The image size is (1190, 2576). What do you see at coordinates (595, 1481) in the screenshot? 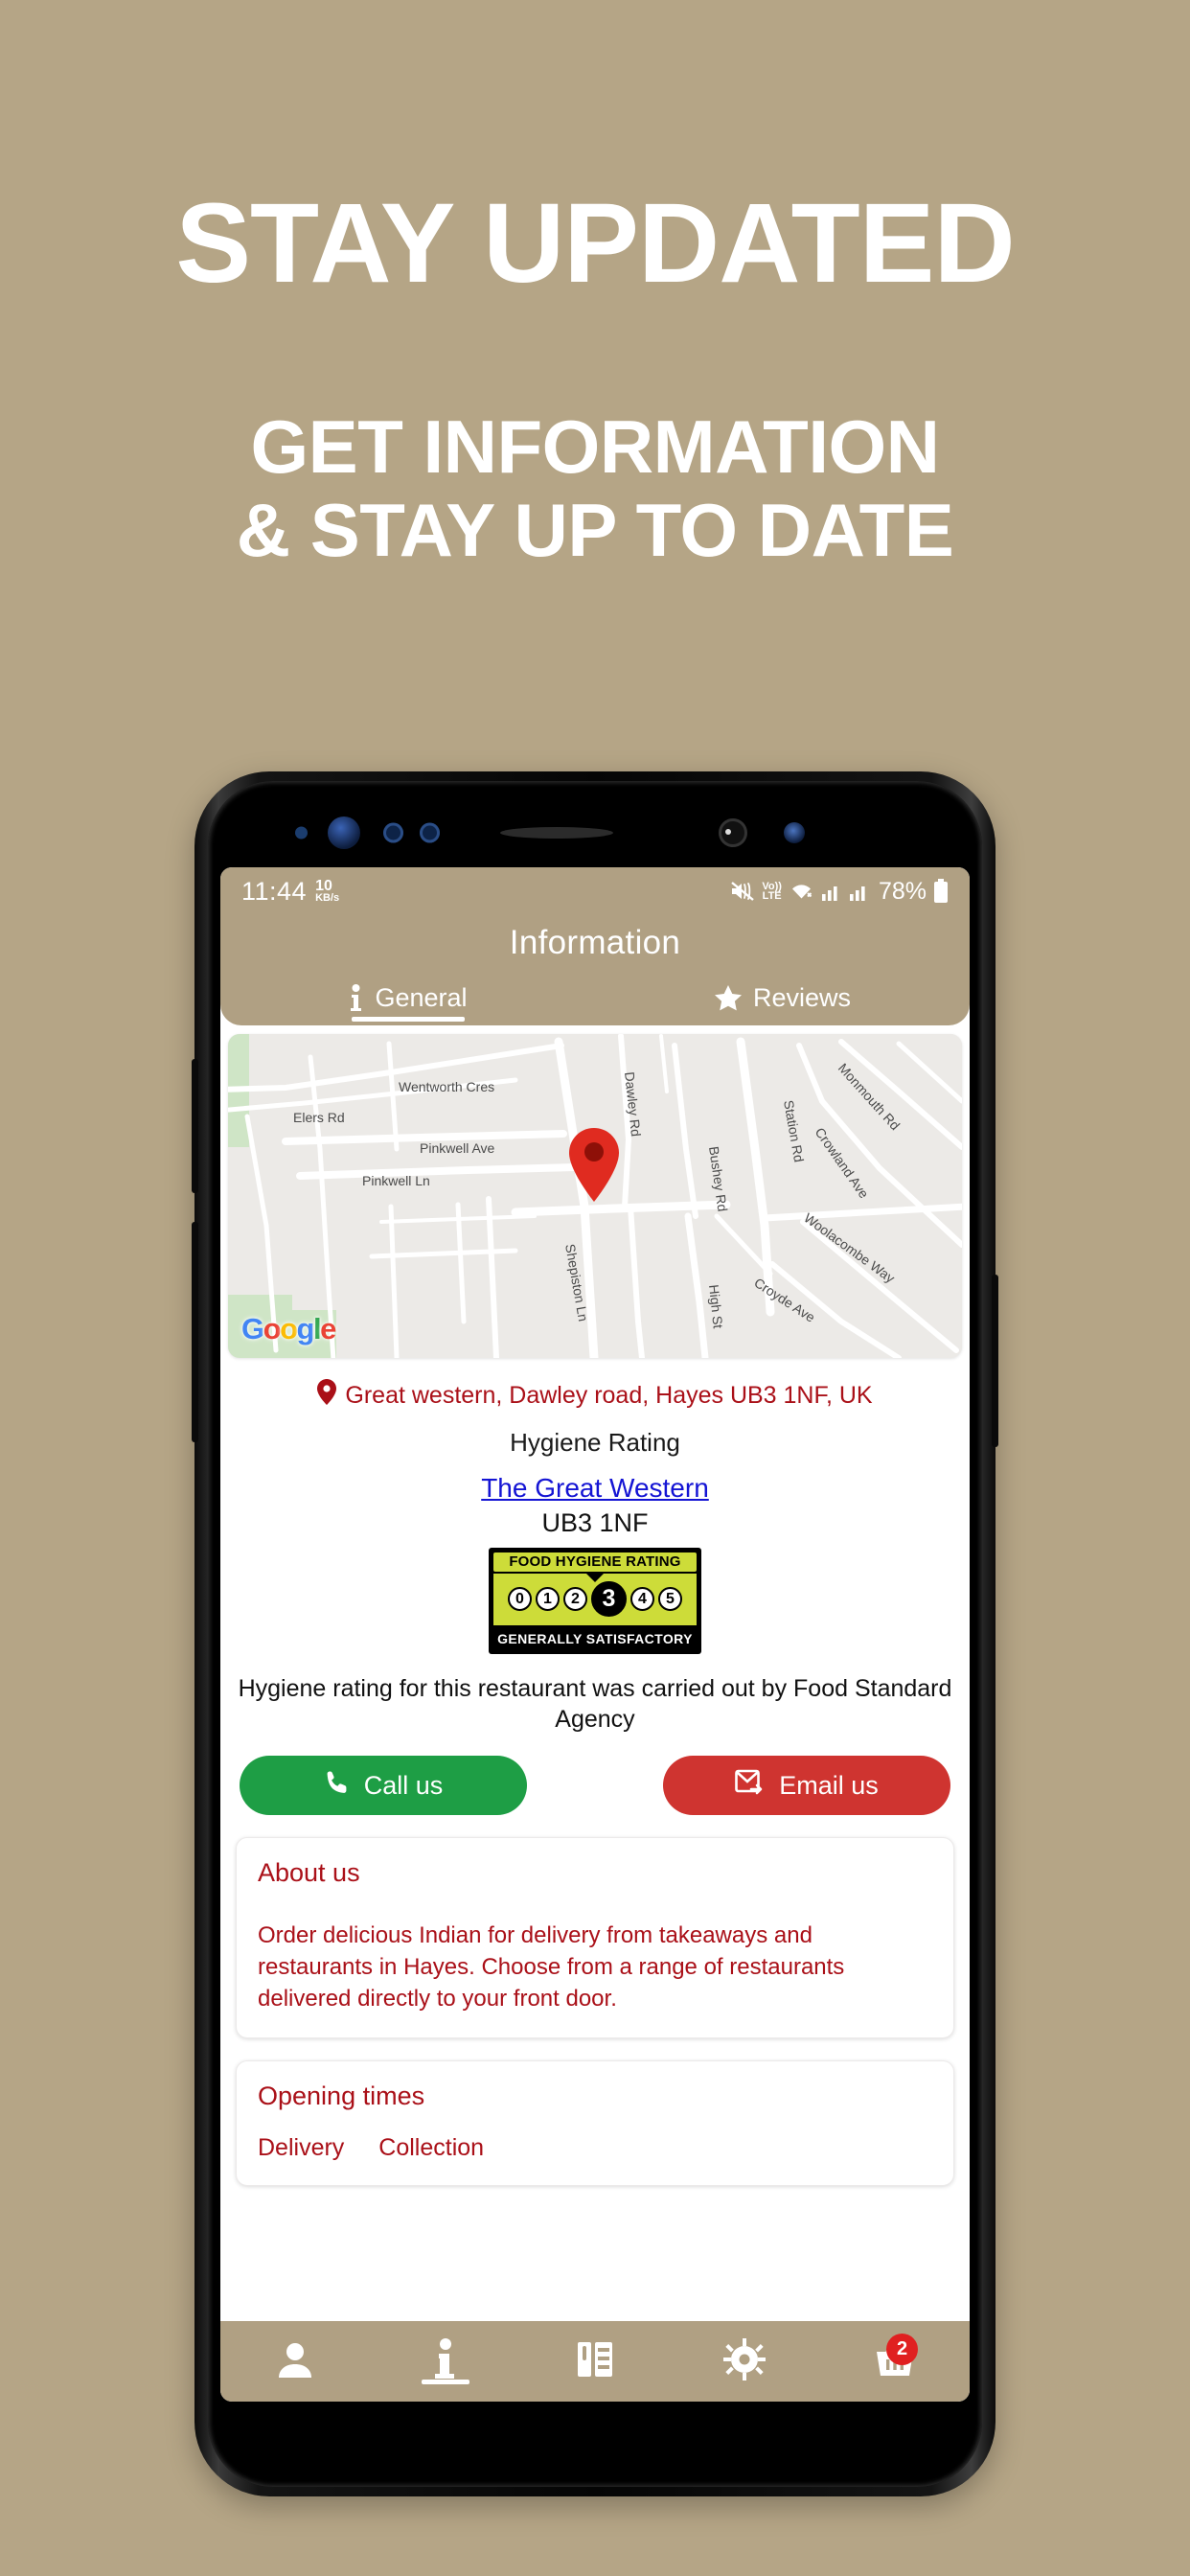
I see `hygiene-rating-link: The Great Western` at bounding box center [595, 1481].